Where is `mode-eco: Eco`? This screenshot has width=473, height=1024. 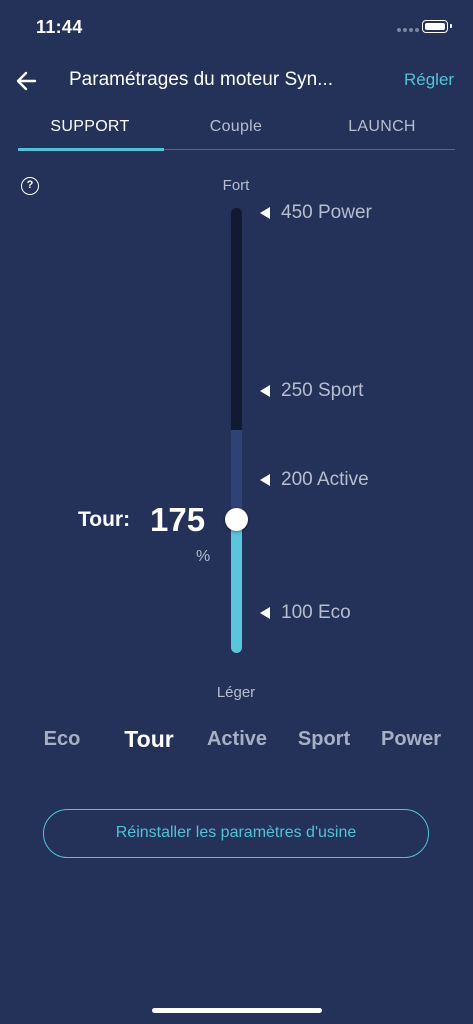
mode-eco: Eco is located at coordinates (62, 739).